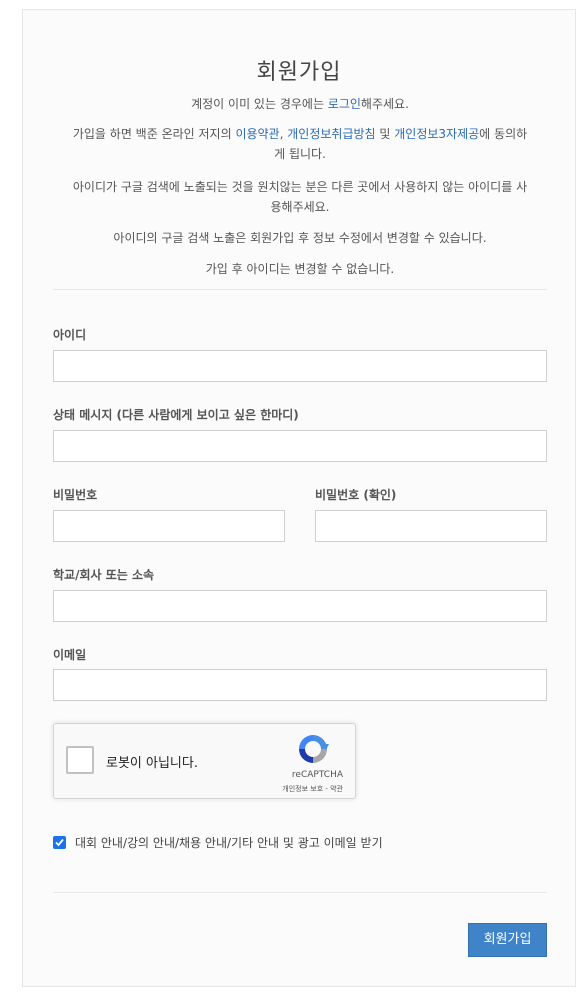  What do you see at coordinates (344, 104) in the screenshot?
I see `login-link: 로그인` at bounding box center [344, 104].